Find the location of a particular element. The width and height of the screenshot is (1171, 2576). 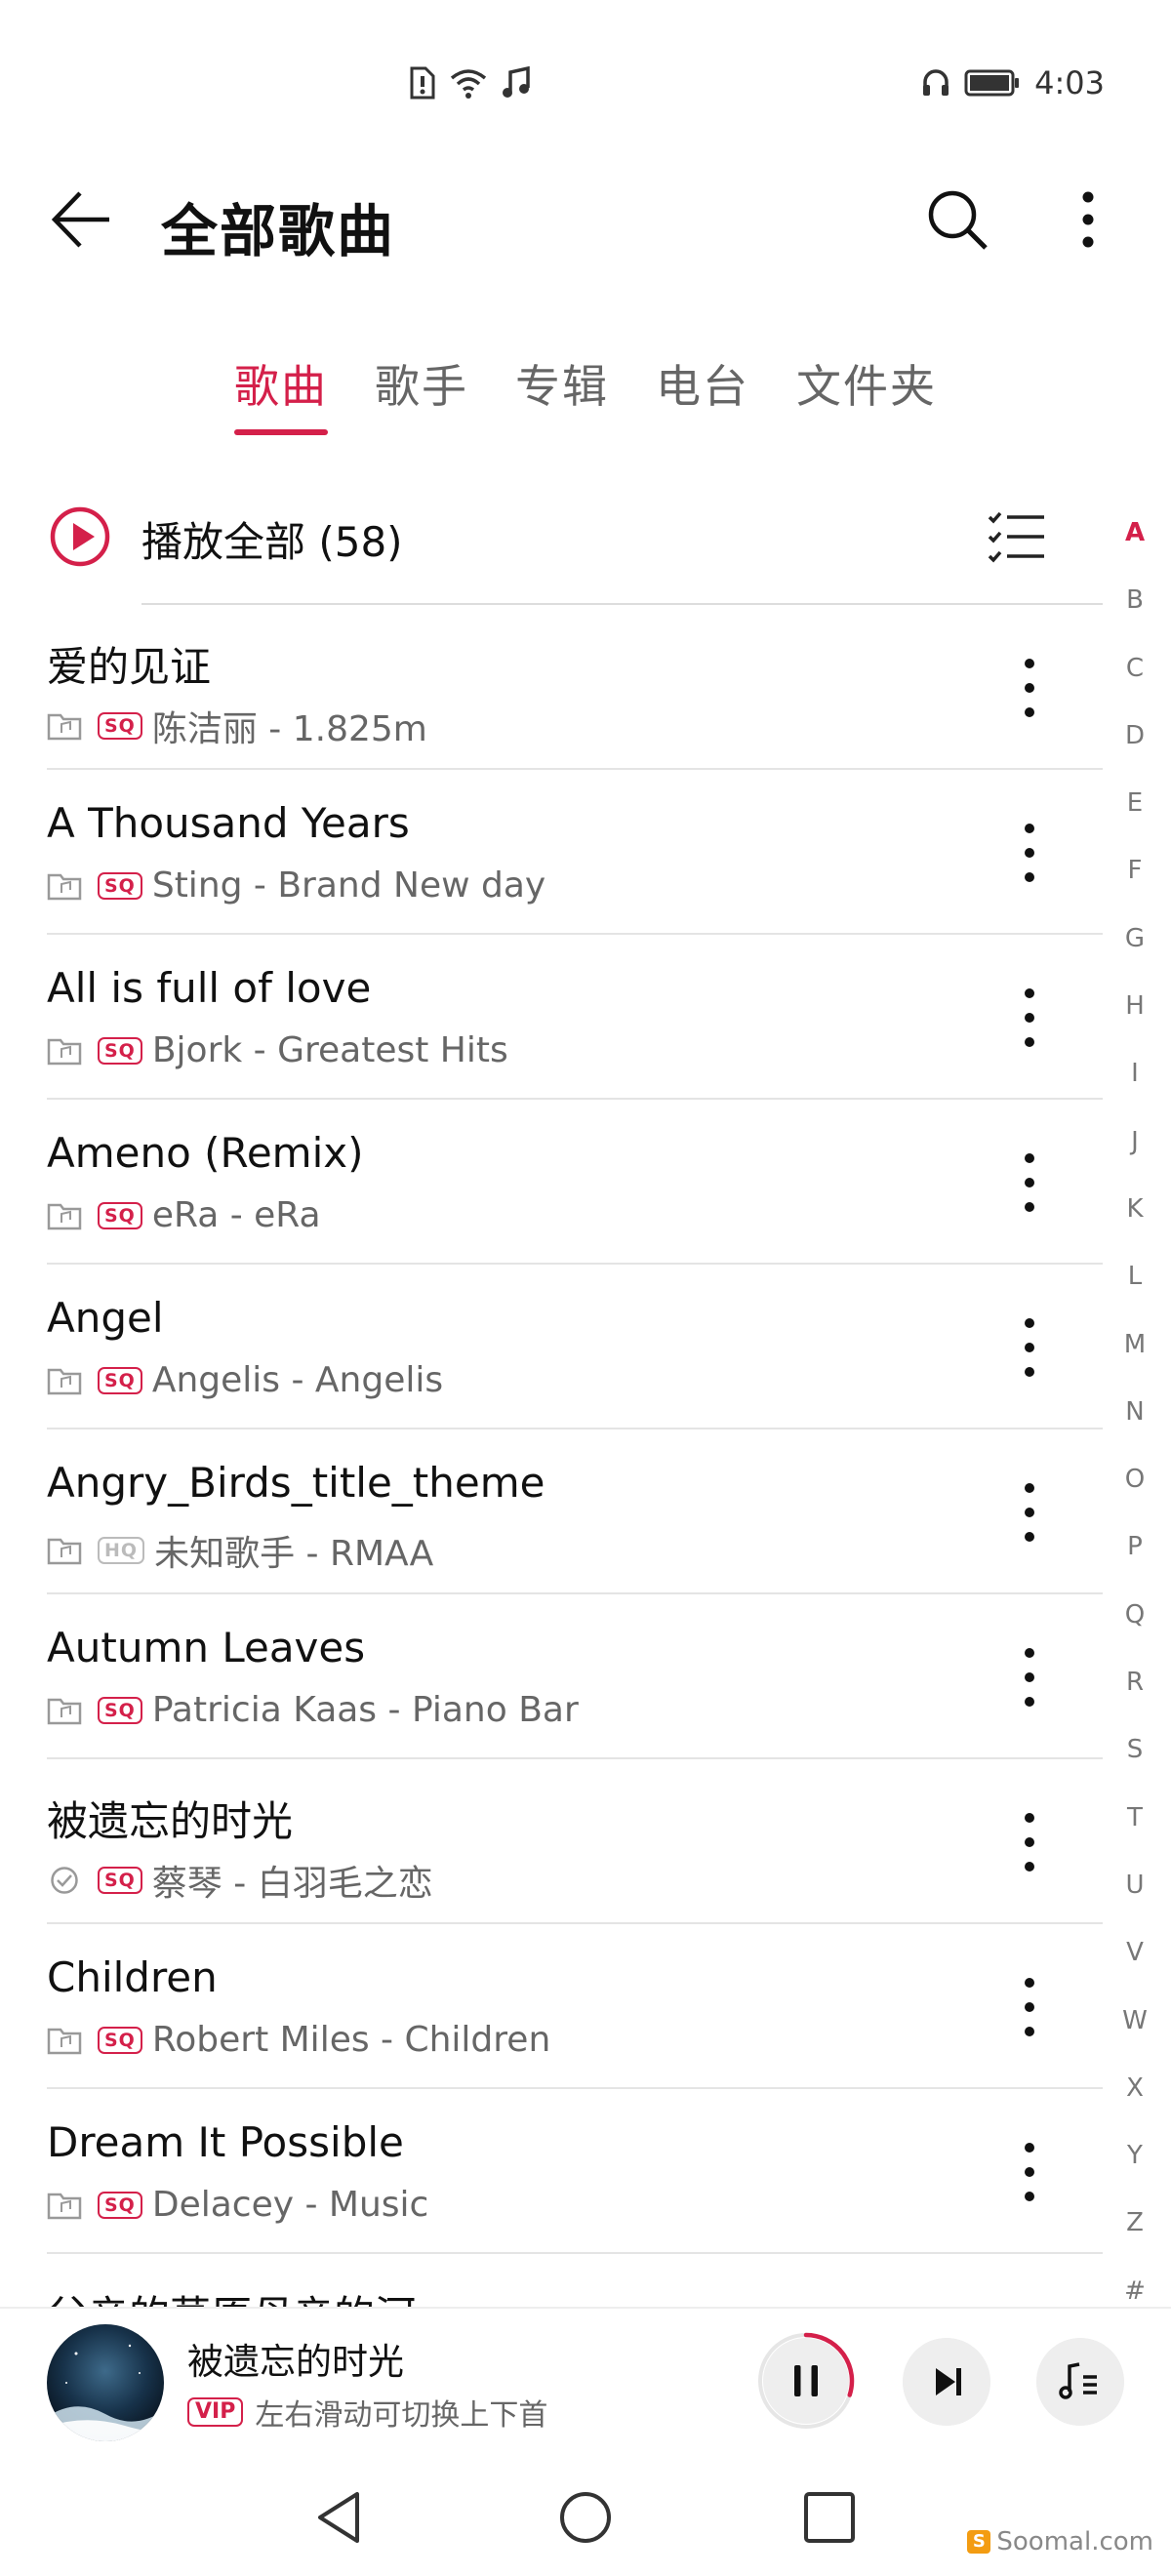

song-row: Angel SQ Angelis - Angelis is located at coordinates (551, 1347).